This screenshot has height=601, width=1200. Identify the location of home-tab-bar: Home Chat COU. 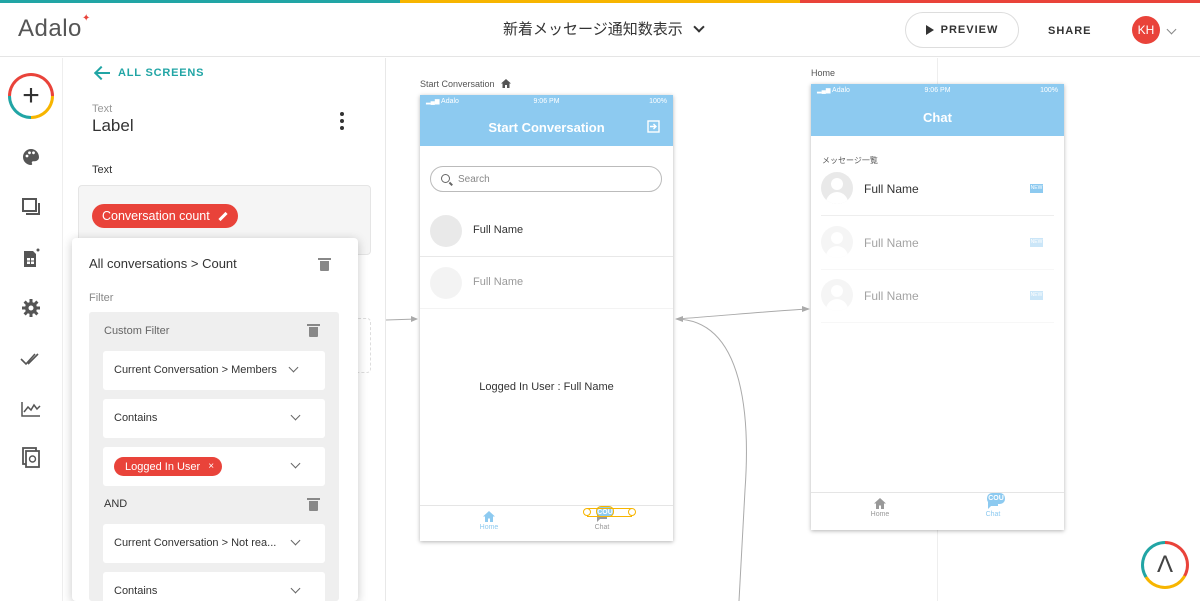
(937, 510).